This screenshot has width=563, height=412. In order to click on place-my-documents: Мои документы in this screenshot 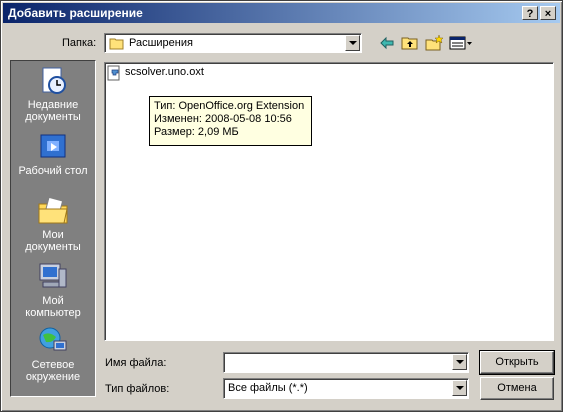, I will do `click(53, 224)`.